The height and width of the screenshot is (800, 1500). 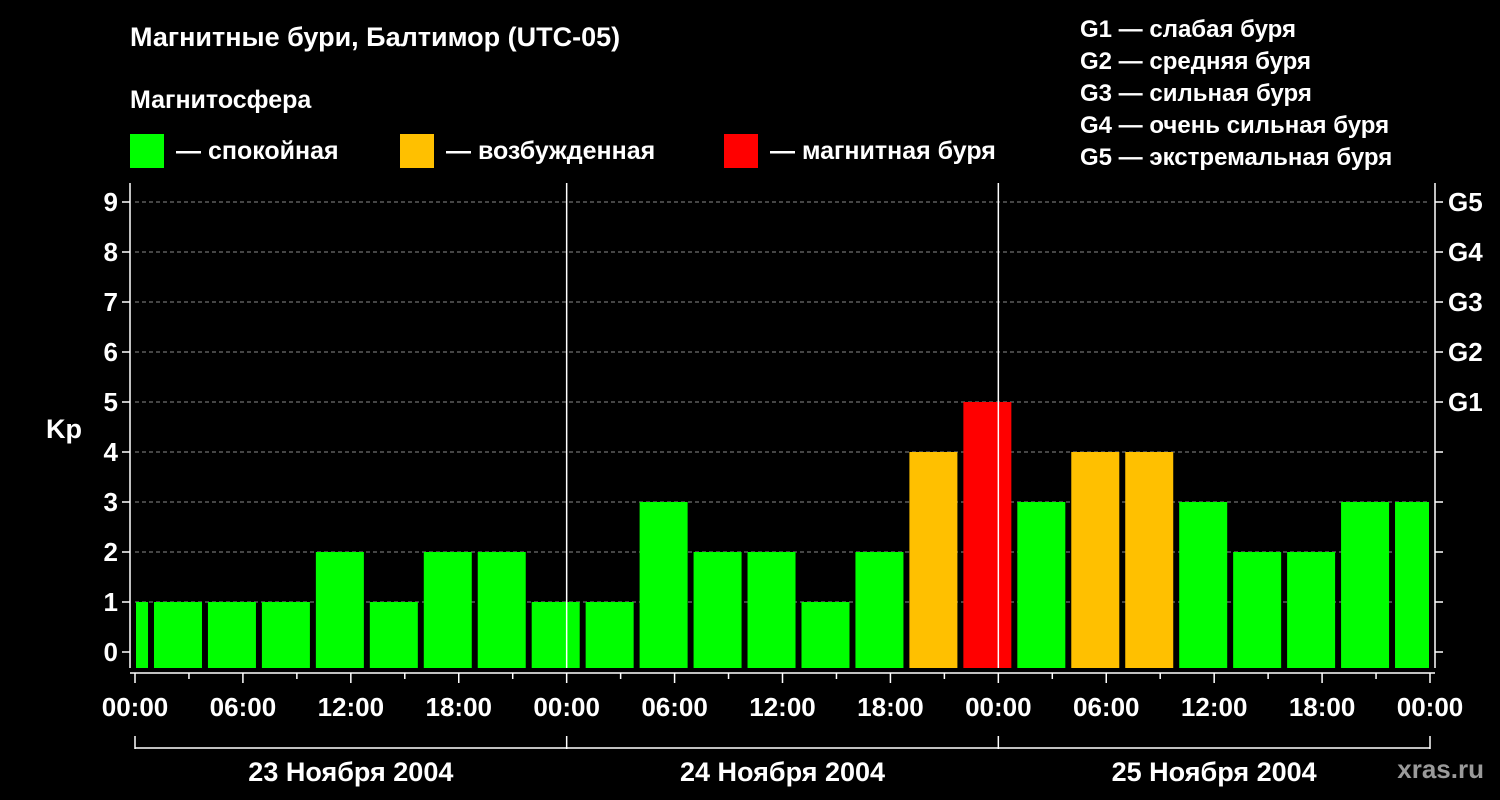 I want to click on g-tick-label-G3: G3, so click(x=1465, y=302).